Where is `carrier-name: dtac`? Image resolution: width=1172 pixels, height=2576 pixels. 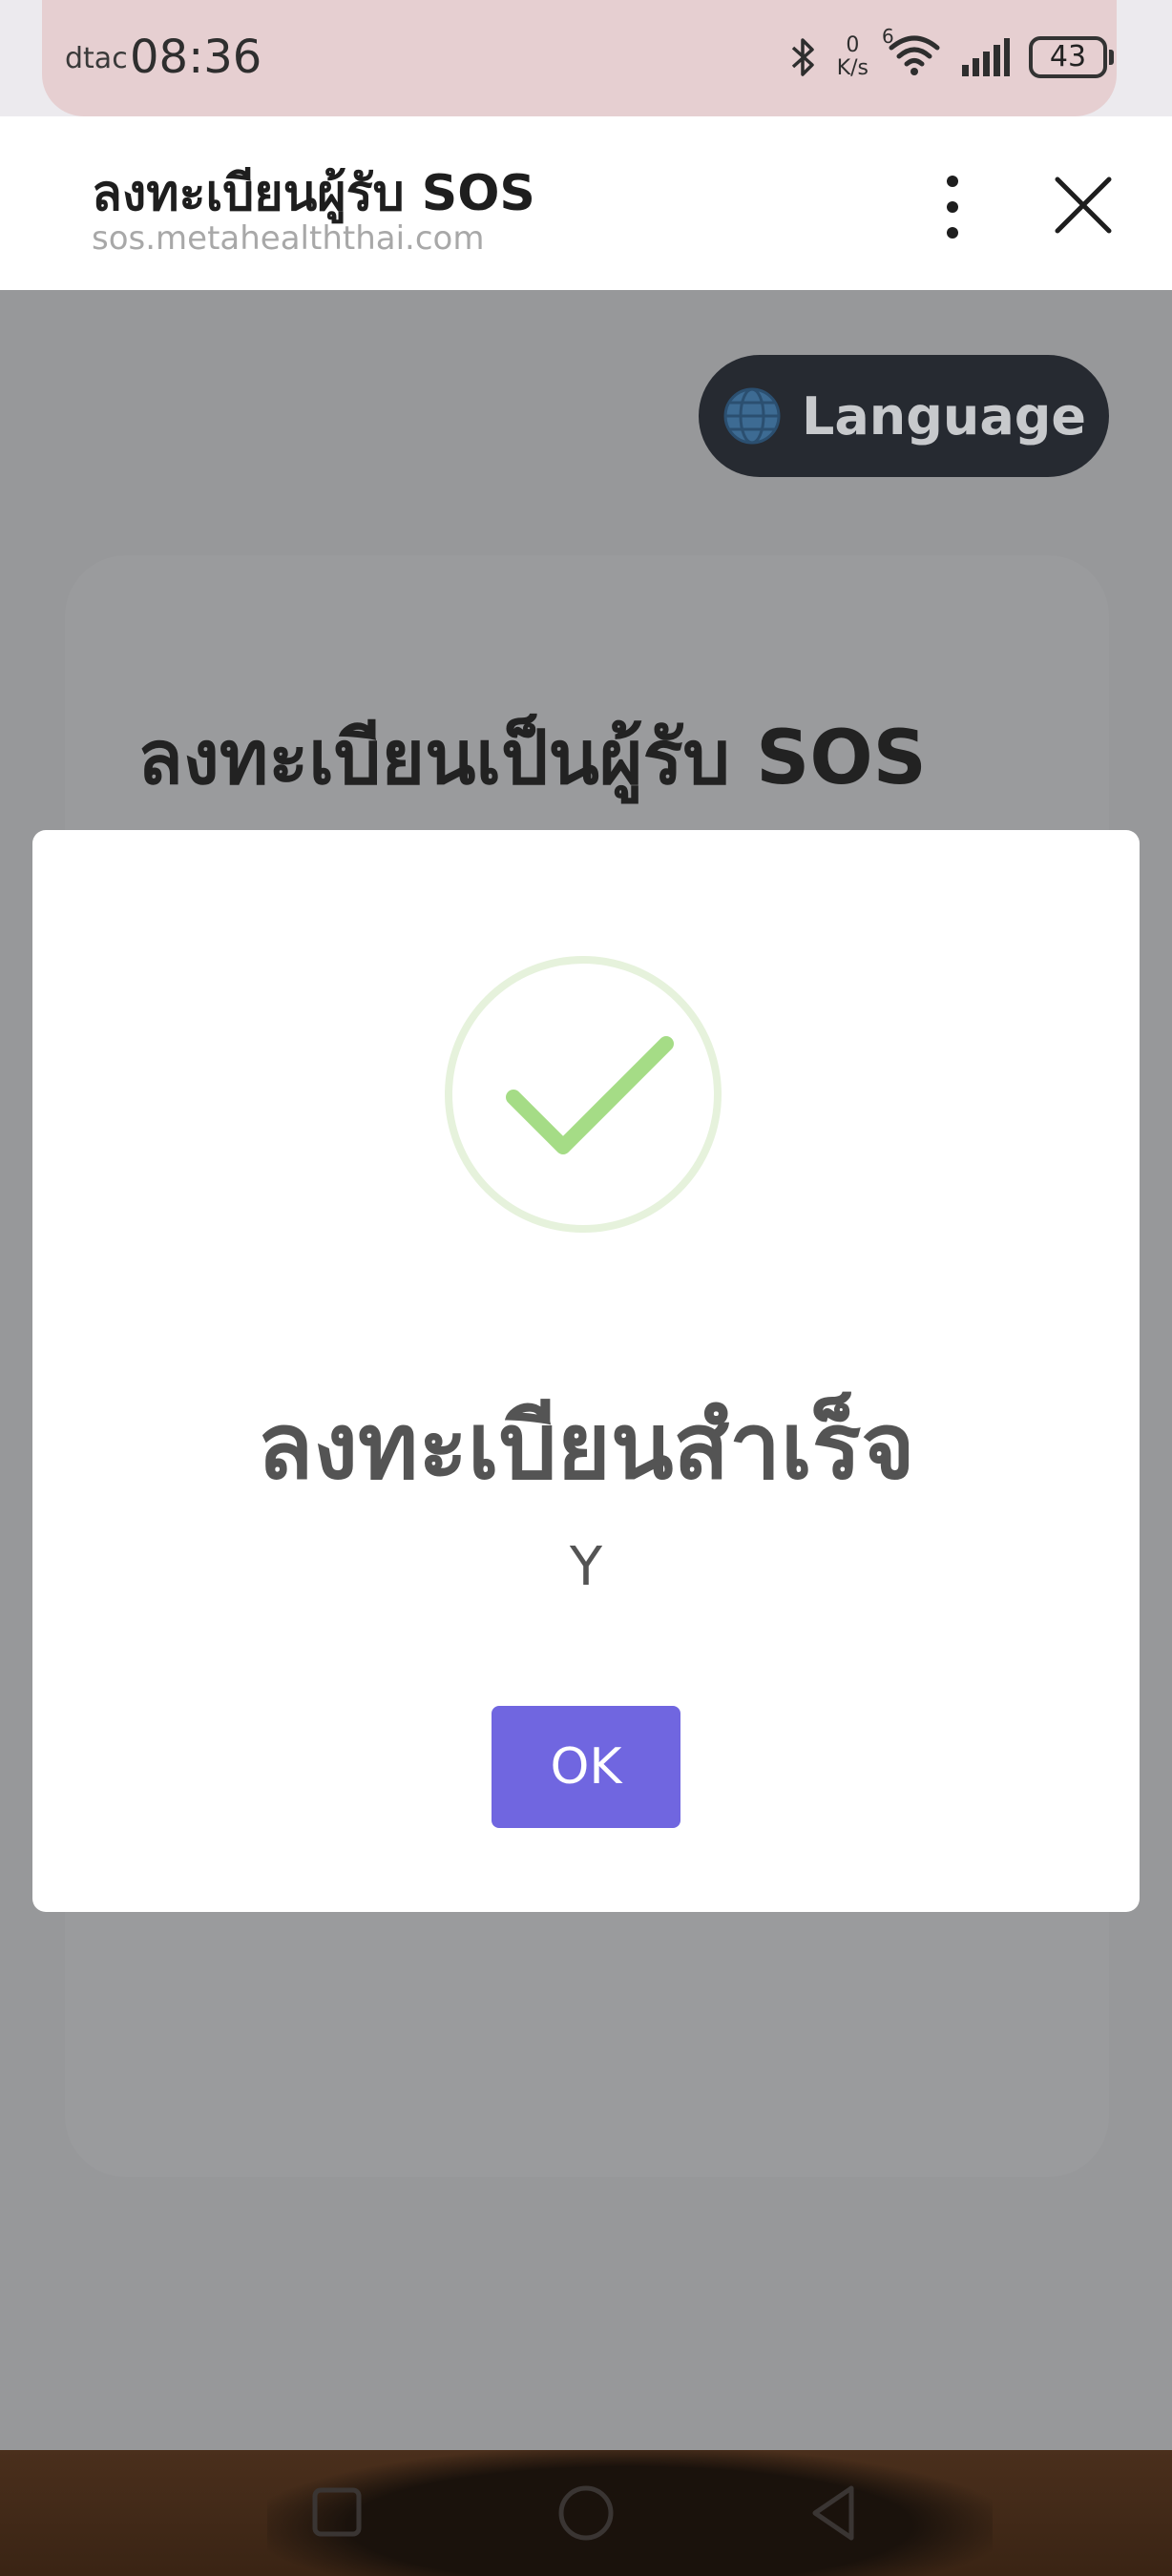
carrier-name: dtac is located at coordinates (96, 58).